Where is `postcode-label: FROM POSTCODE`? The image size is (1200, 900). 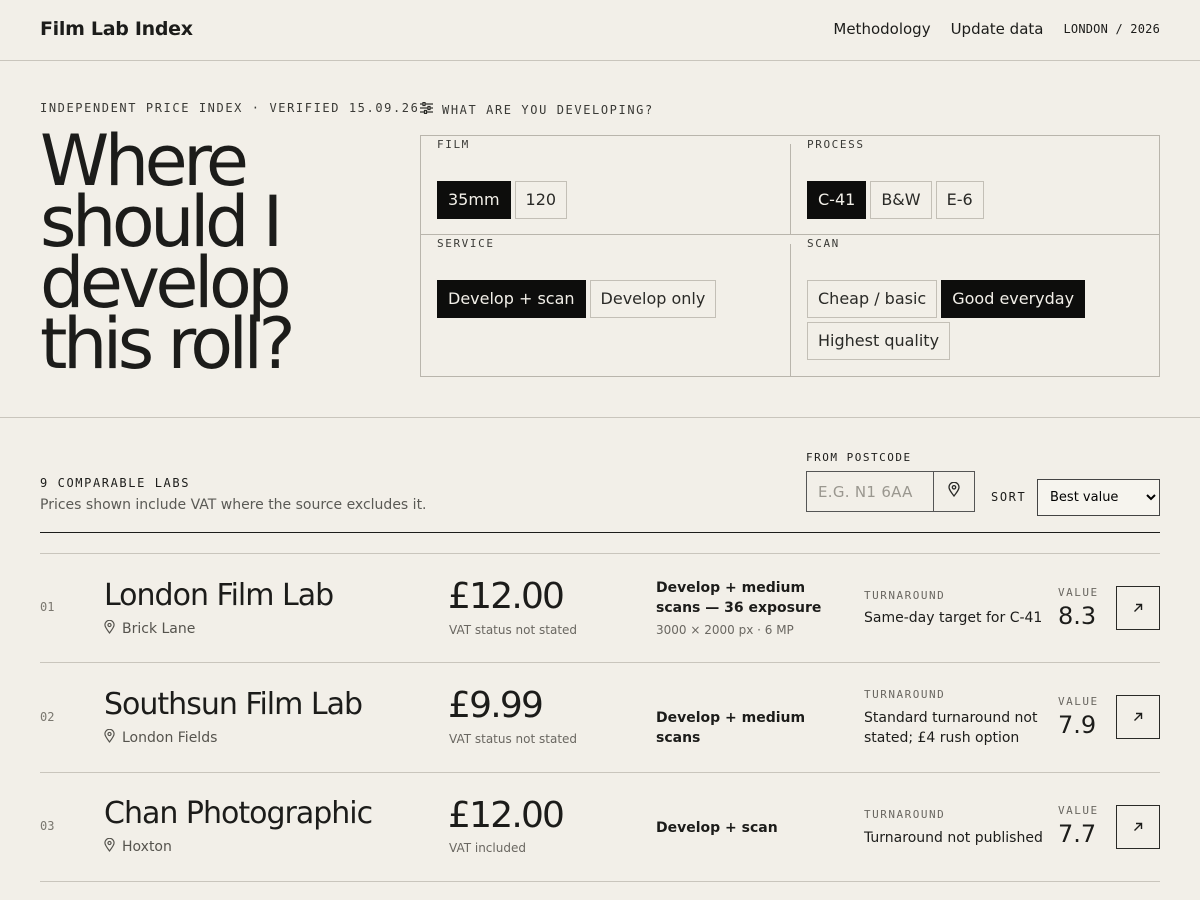 postcode-label: FROM POSTCODE is located at coordinates (859, 457).